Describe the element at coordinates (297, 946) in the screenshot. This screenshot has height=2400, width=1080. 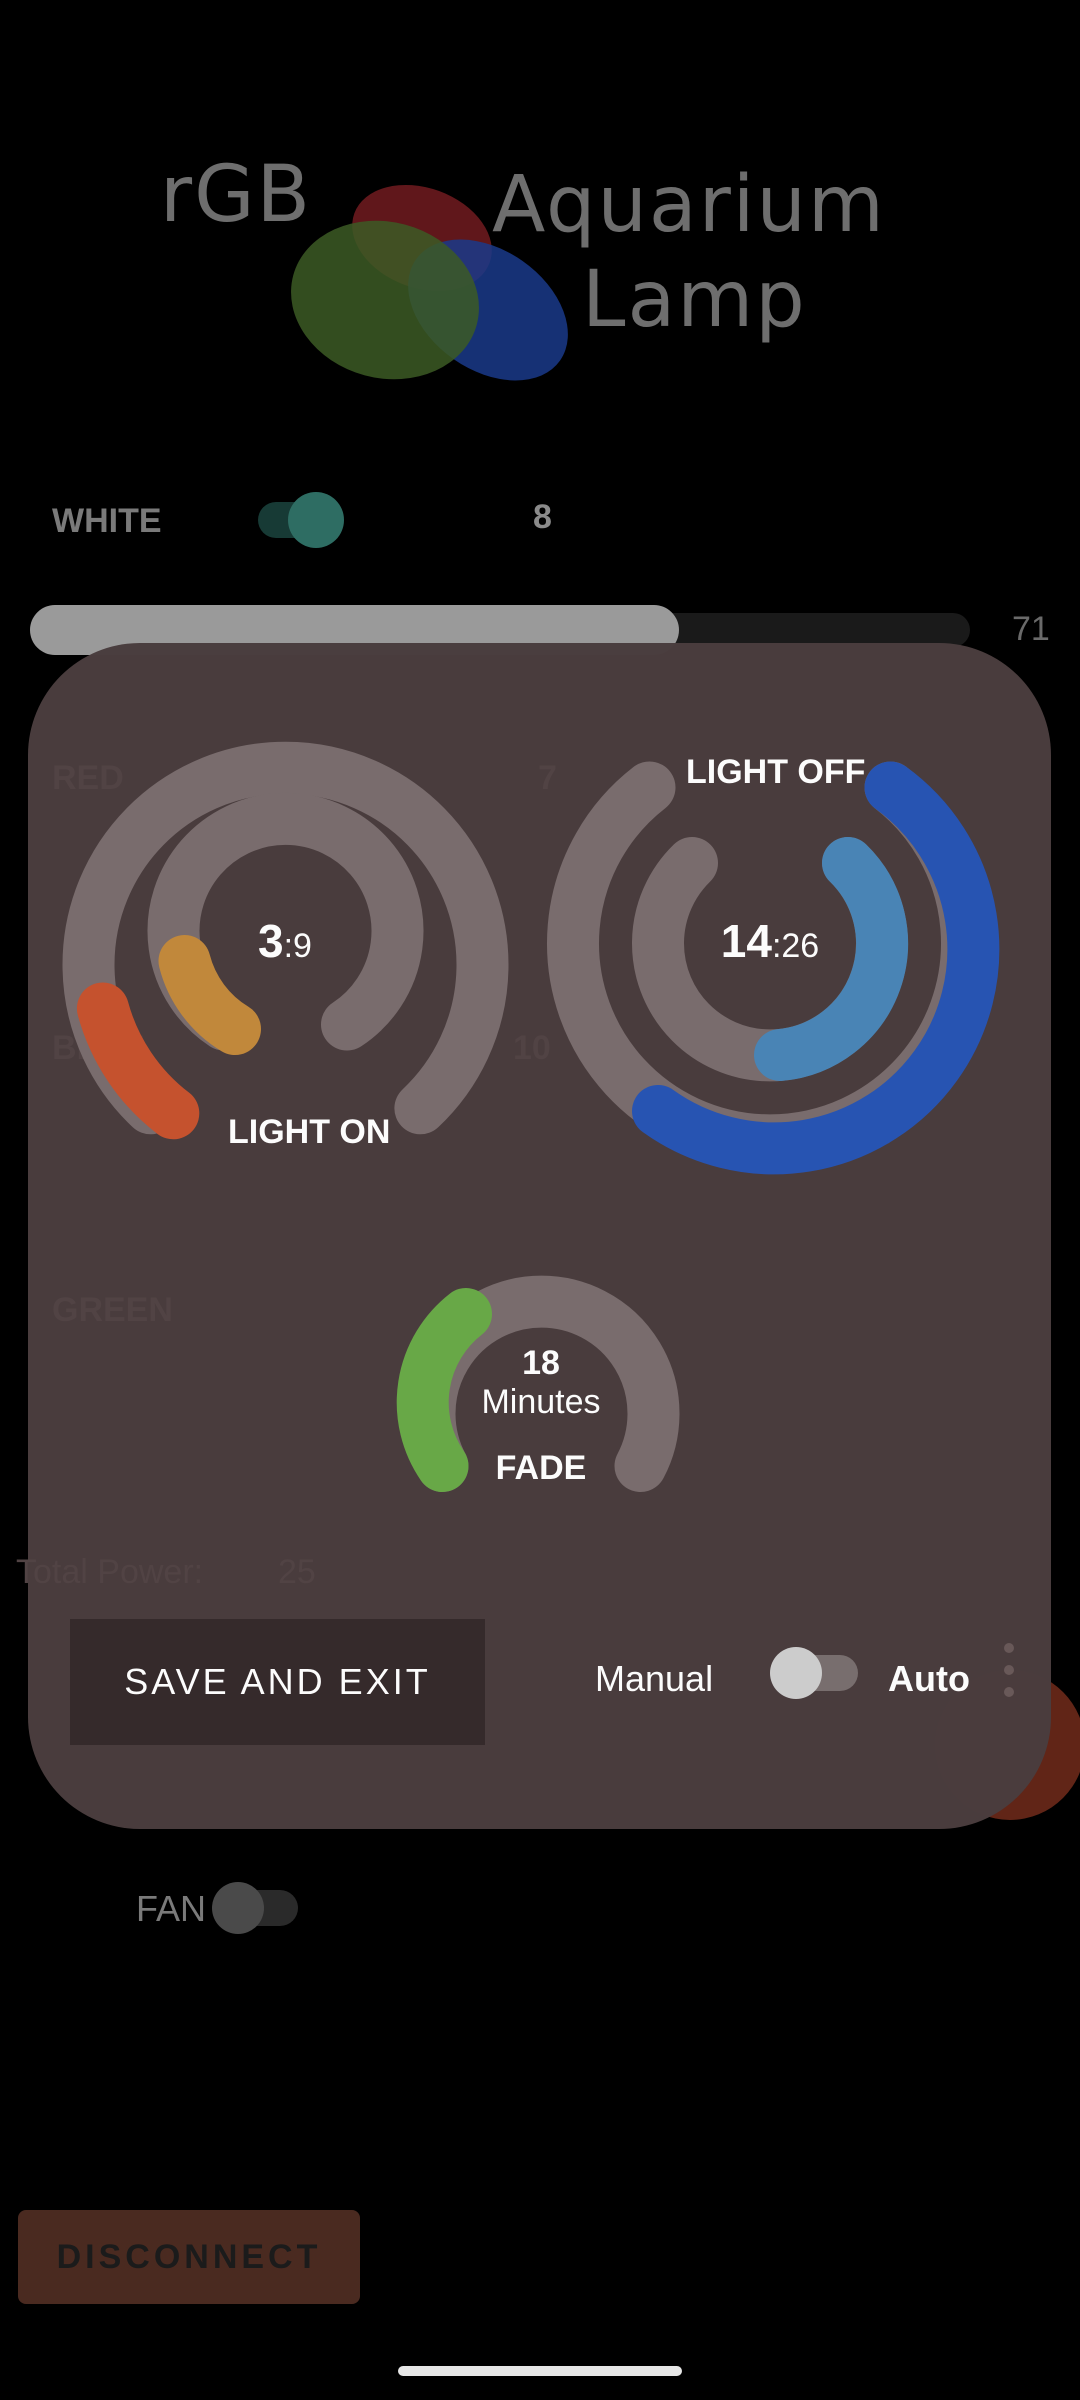
I see `light-on-minute: :9` at that location.